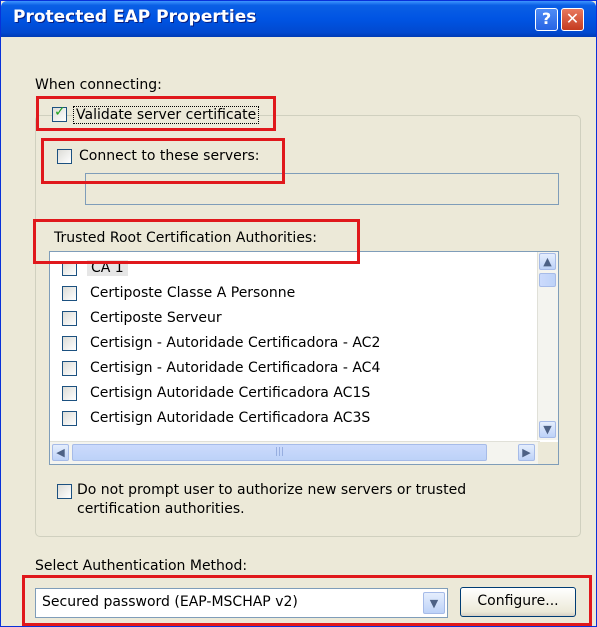 Image resolution: width=597 pixels, height=627 pixels. What do you see at coordinates (279, 452) in the screenshot?
I see `horizontal-scroll-thumb: |||` at bounding box center [279, 452].